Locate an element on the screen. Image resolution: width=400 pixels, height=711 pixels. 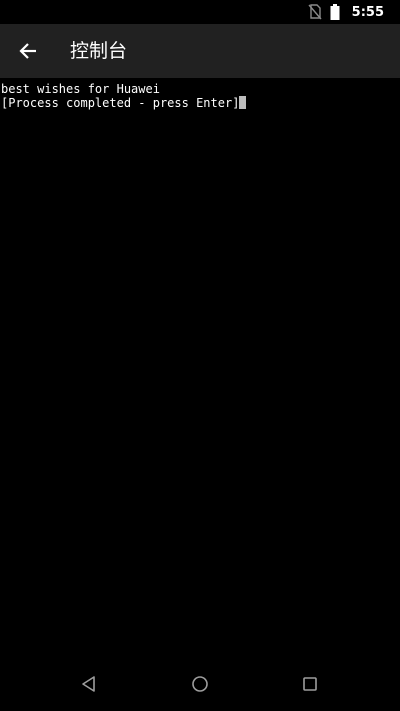
status-bar: 5:55 is located at coordinates (200, 12).